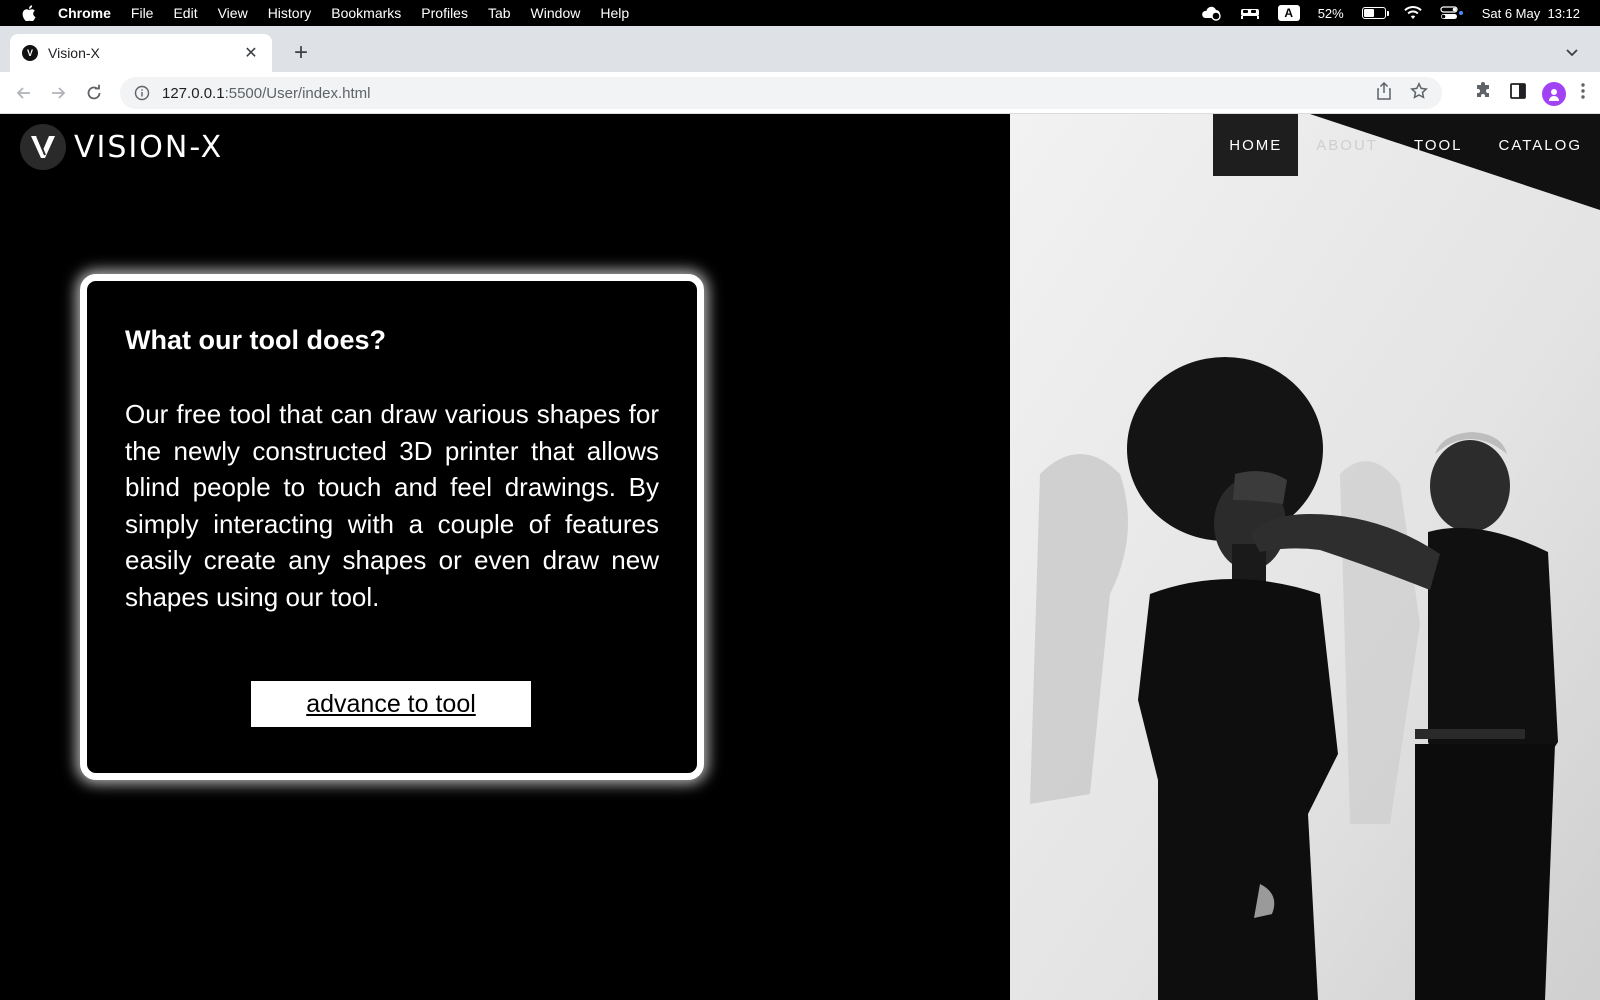 The width and height of the screenshot is (1600, 1000). What do you see at coordinates (366, 13) in the screenshot?
I see `menu-bookmarks: Bookmarks` at bounding box center [366, 13].